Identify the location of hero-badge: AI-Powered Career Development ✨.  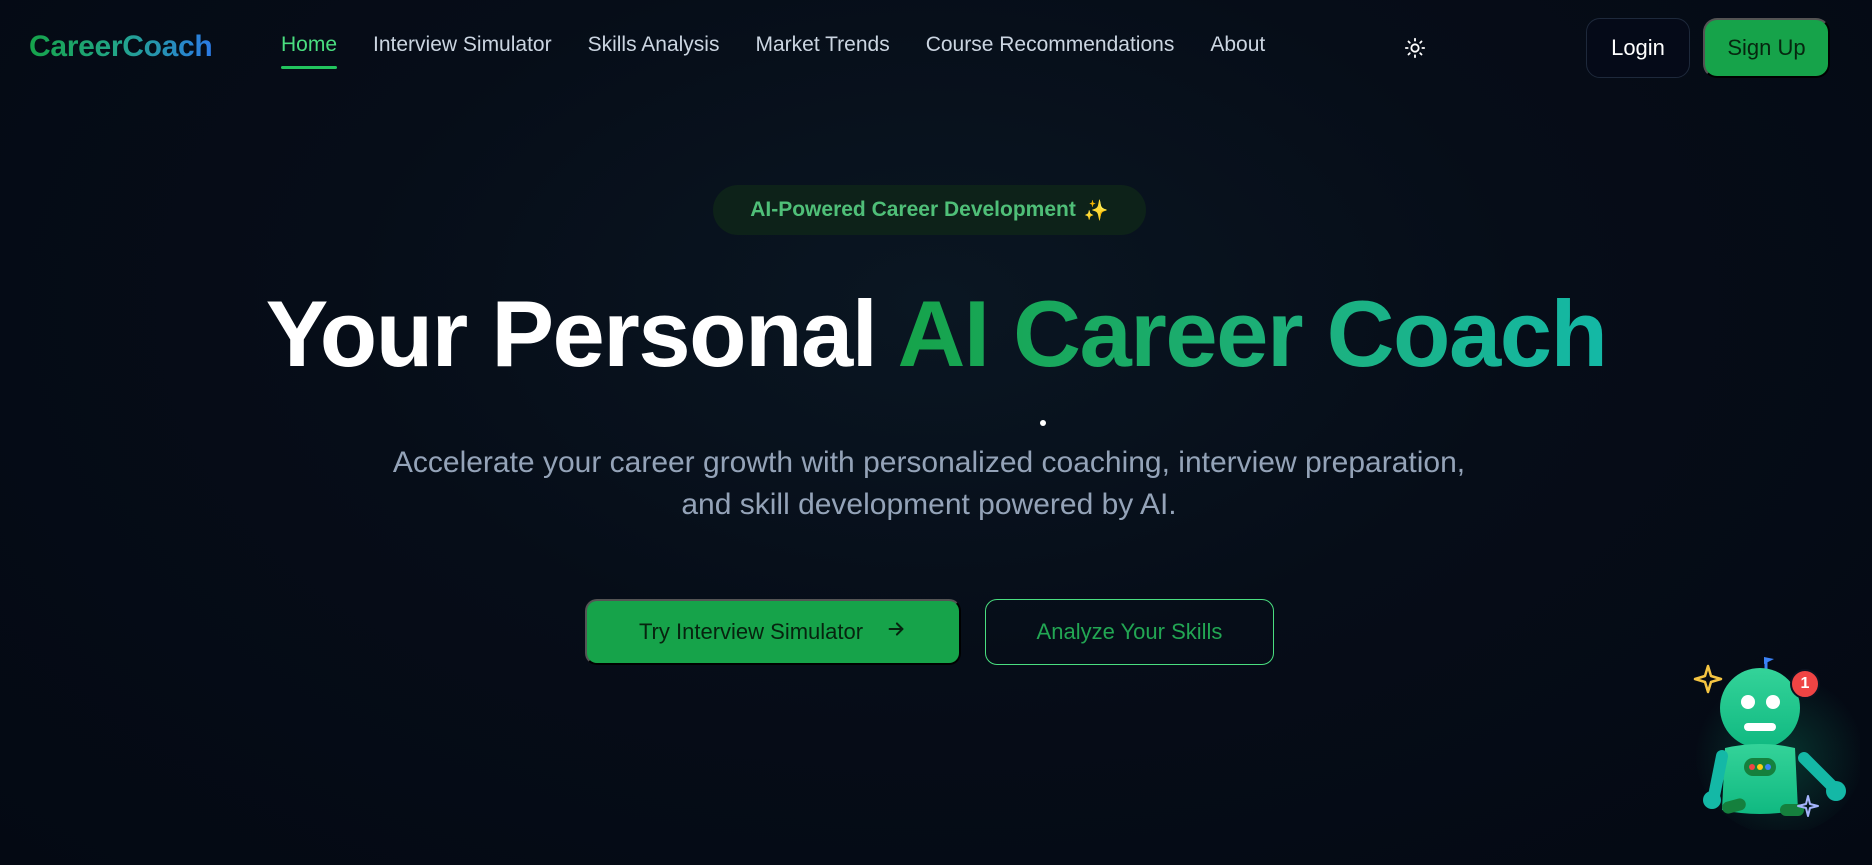
(929, 210).